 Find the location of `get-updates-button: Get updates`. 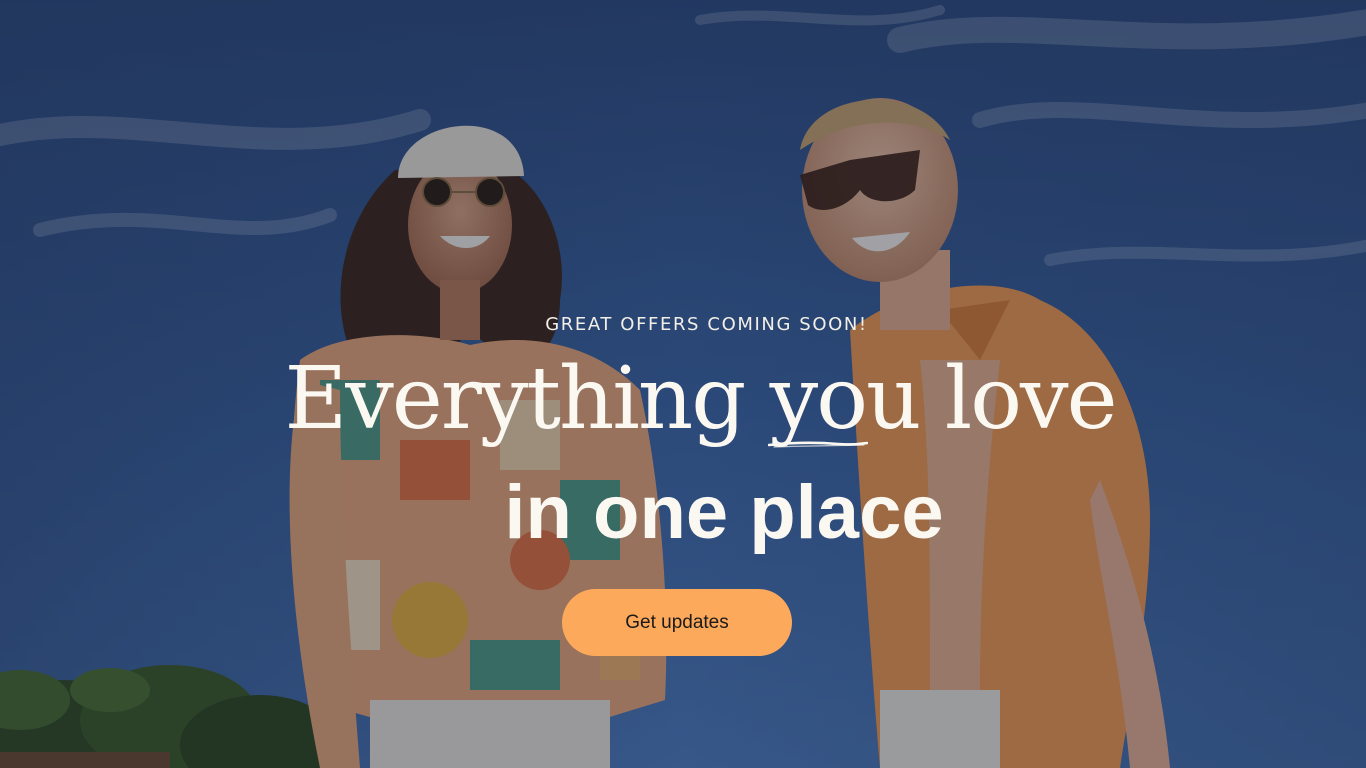

get-updates-button: Get updates is located at coordinates (677, 622).